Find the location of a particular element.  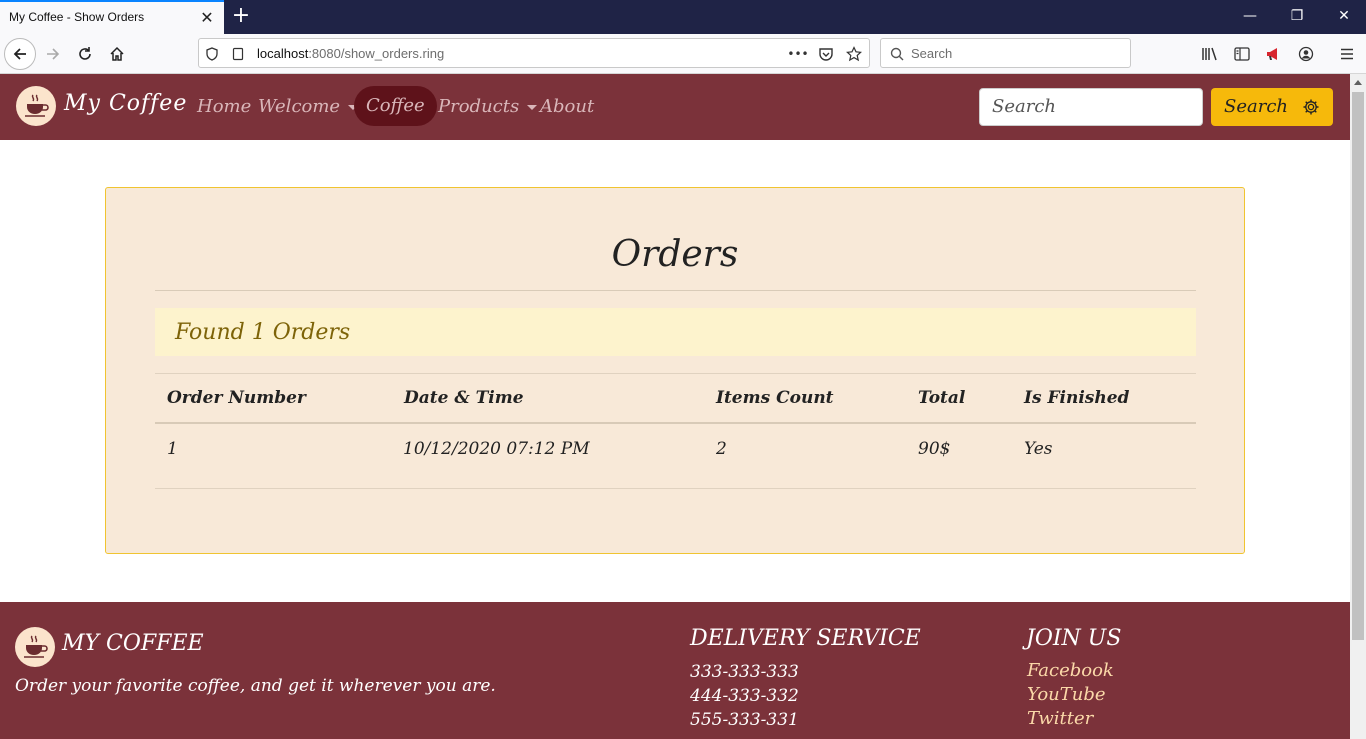

browser-search-bar: Search is located at coordinates (1005, 53).